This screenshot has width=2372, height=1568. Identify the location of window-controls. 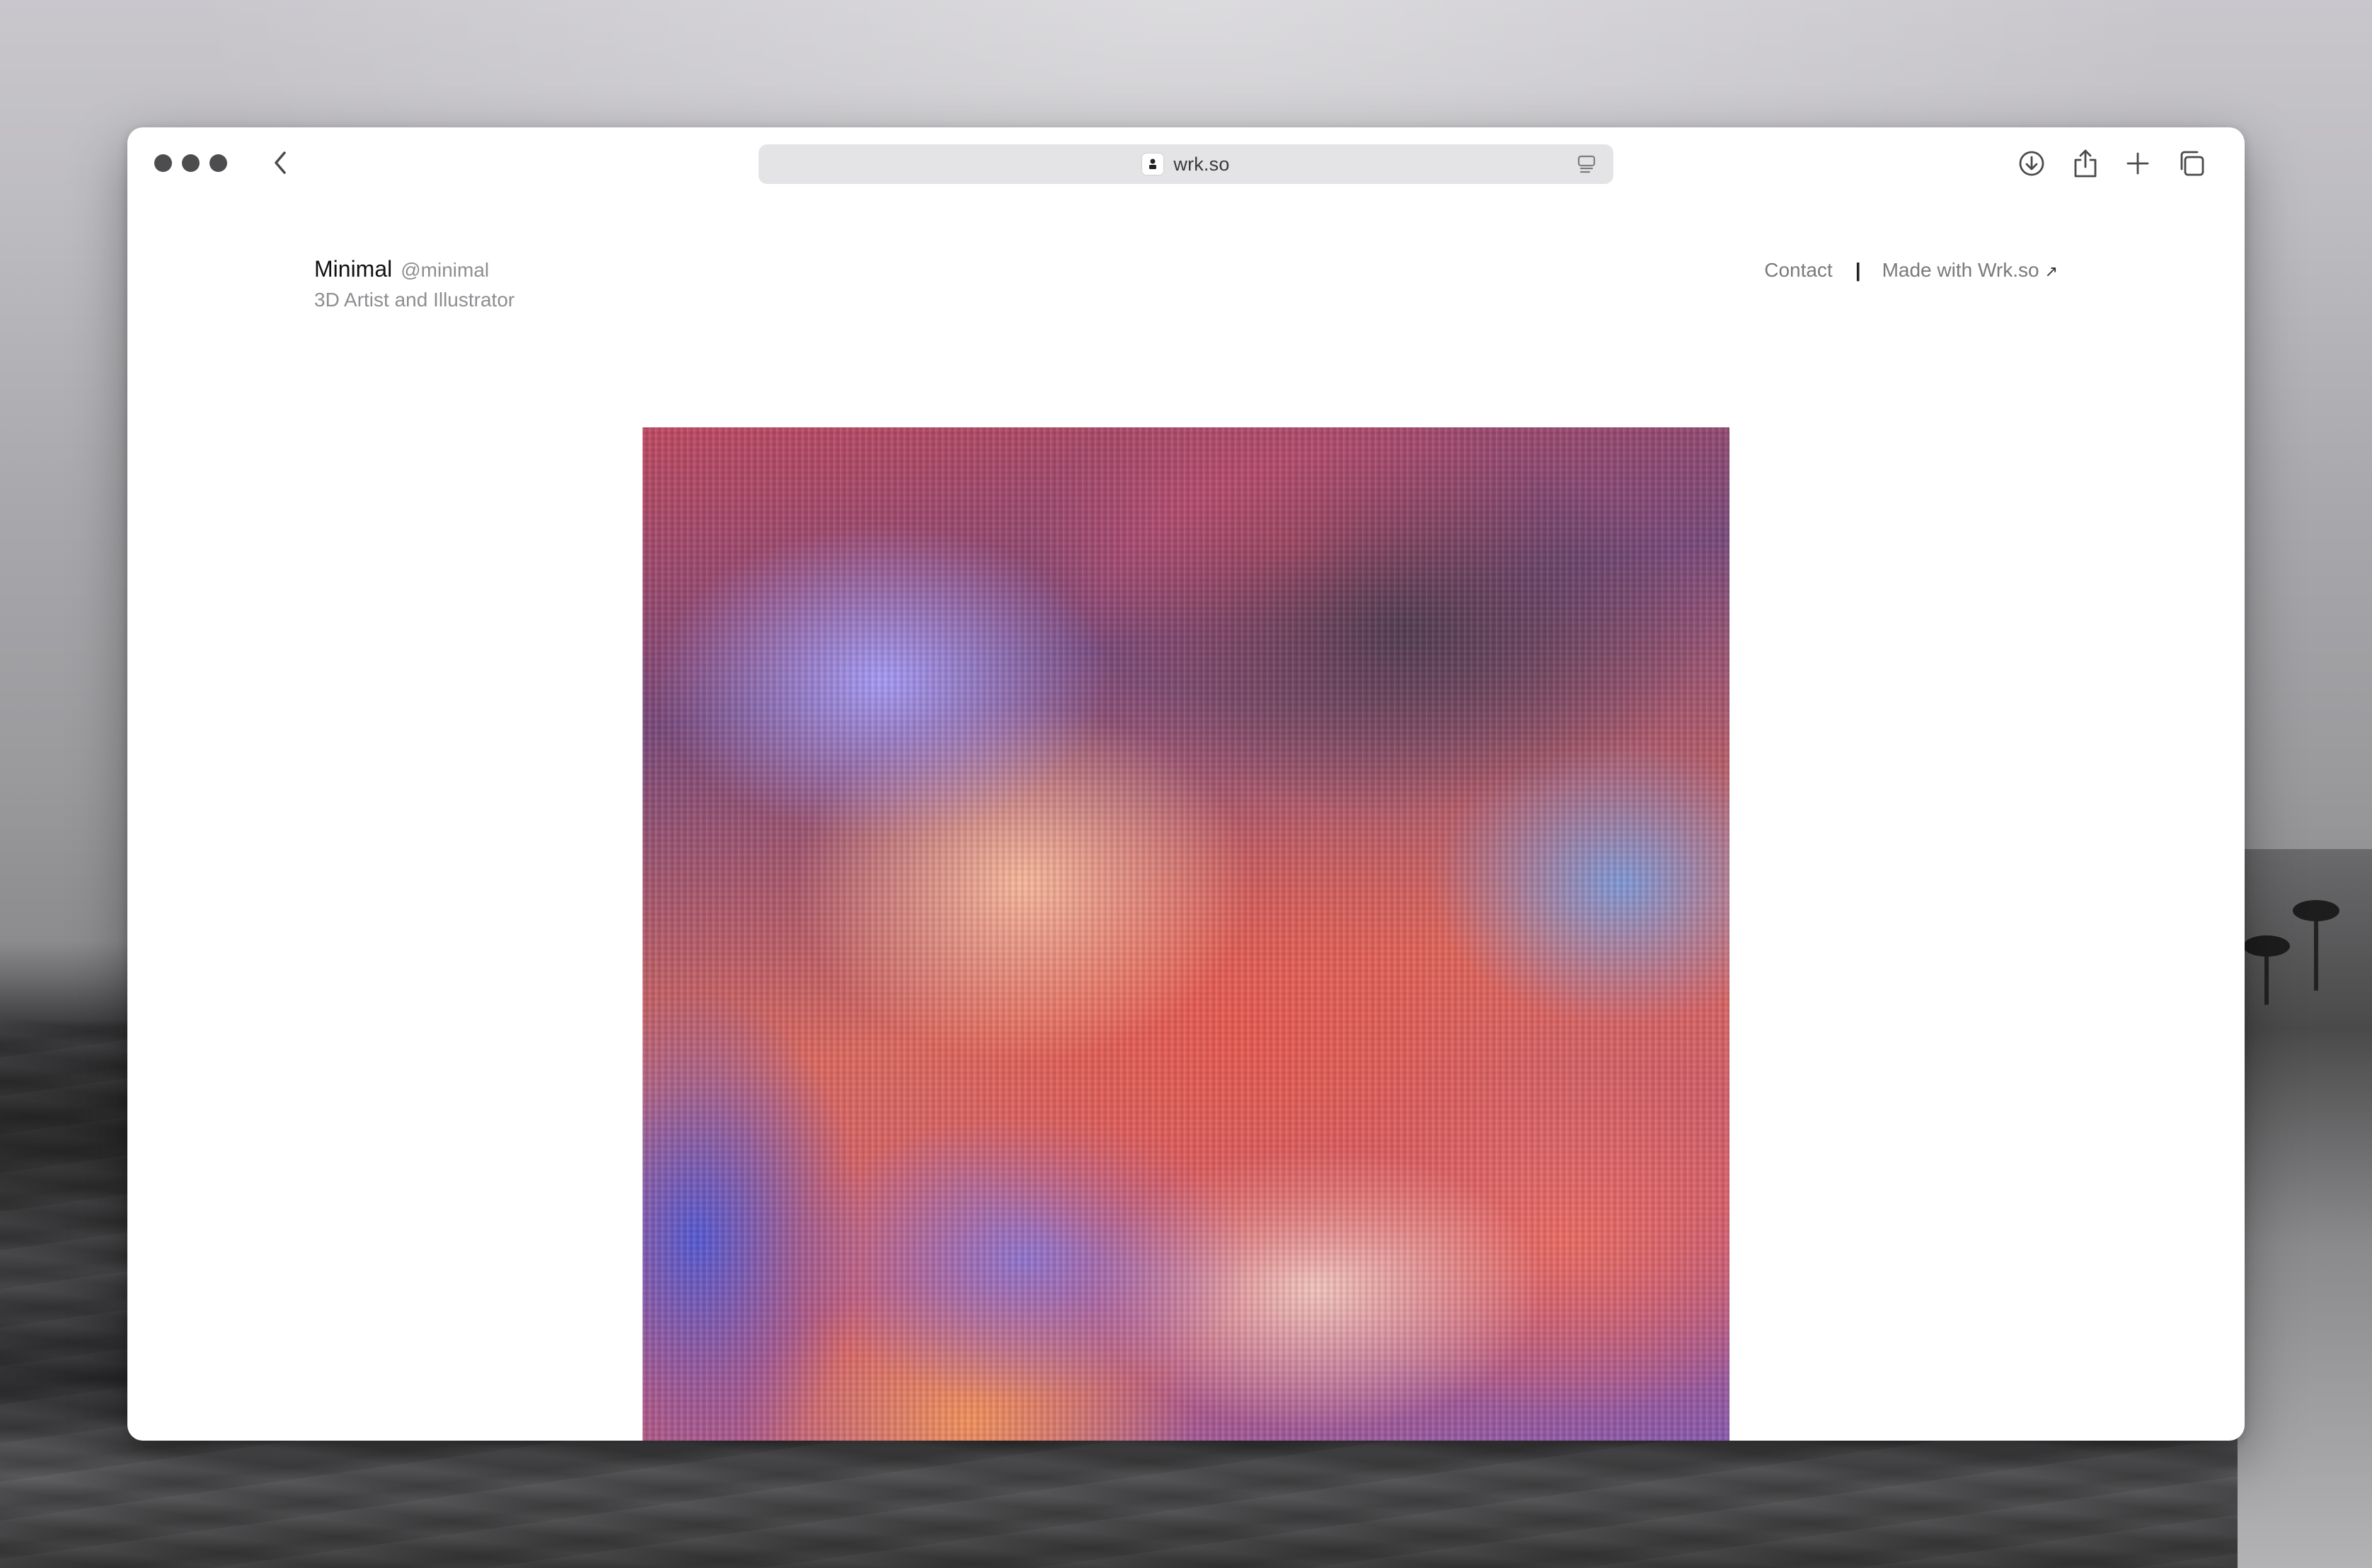
(191, 163).